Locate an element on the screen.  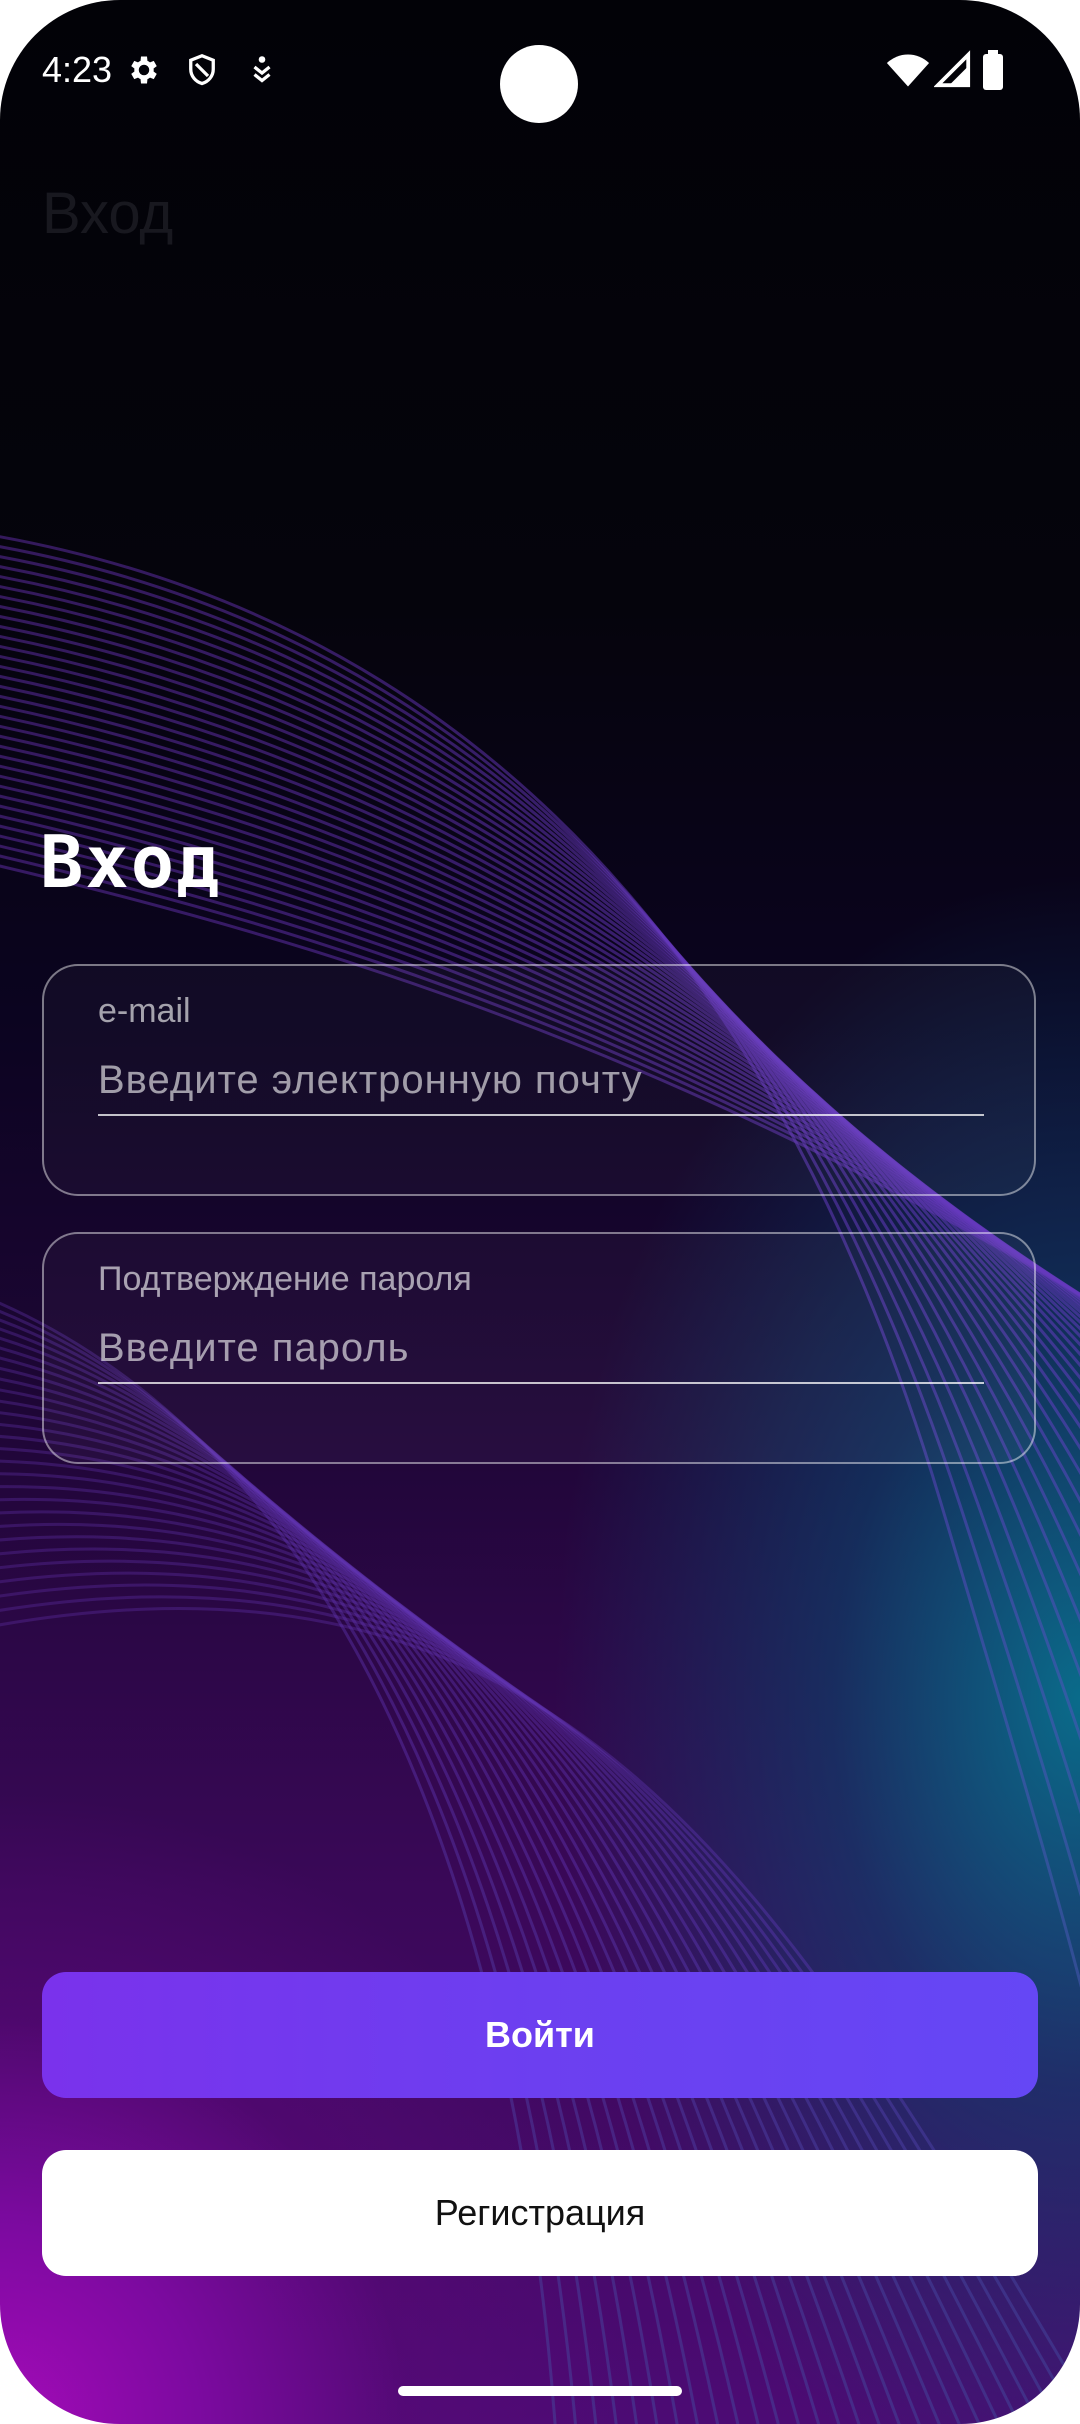
status-bar: 4:23 is located at coordinates (540, 70).